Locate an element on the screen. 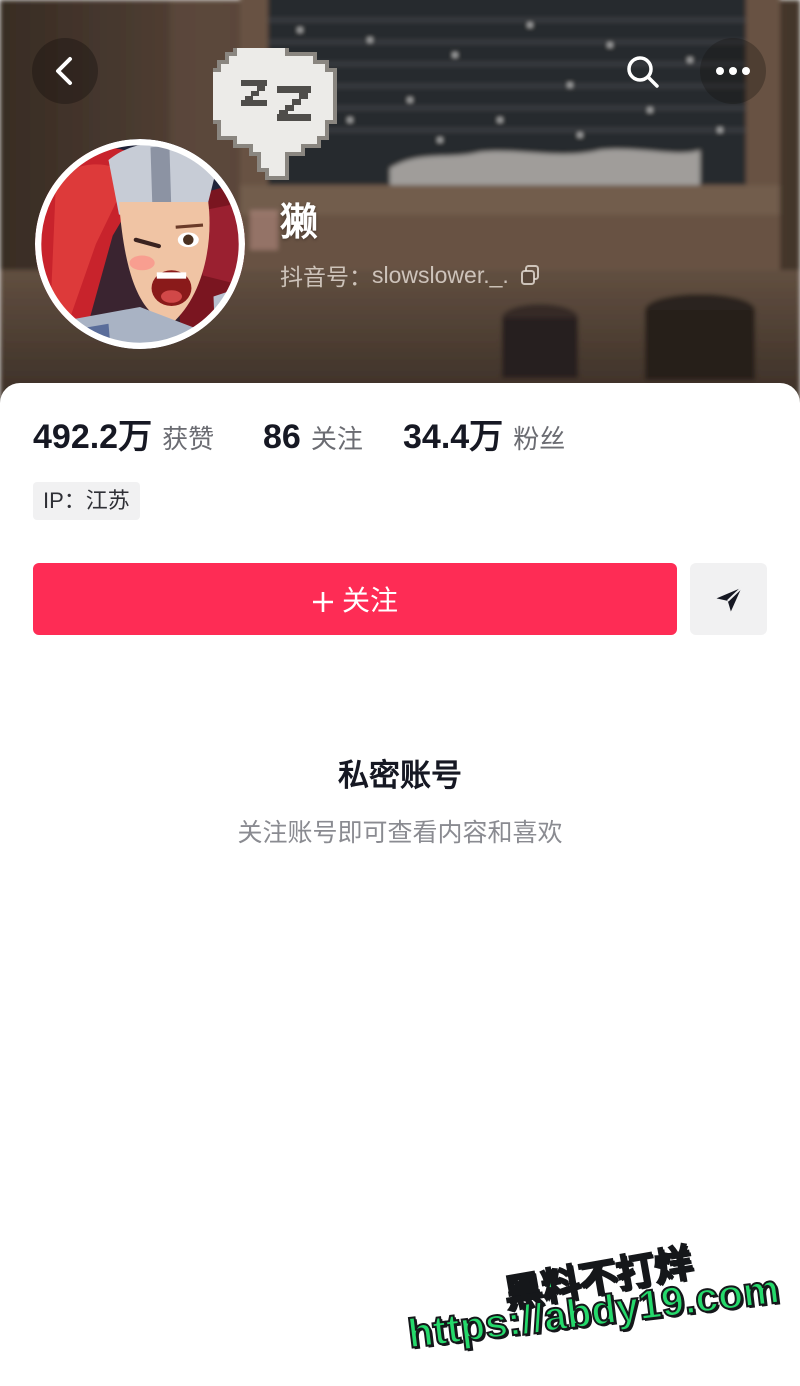  stat-likes: 492.2万 获赞 is located at coordinates (123, 437).